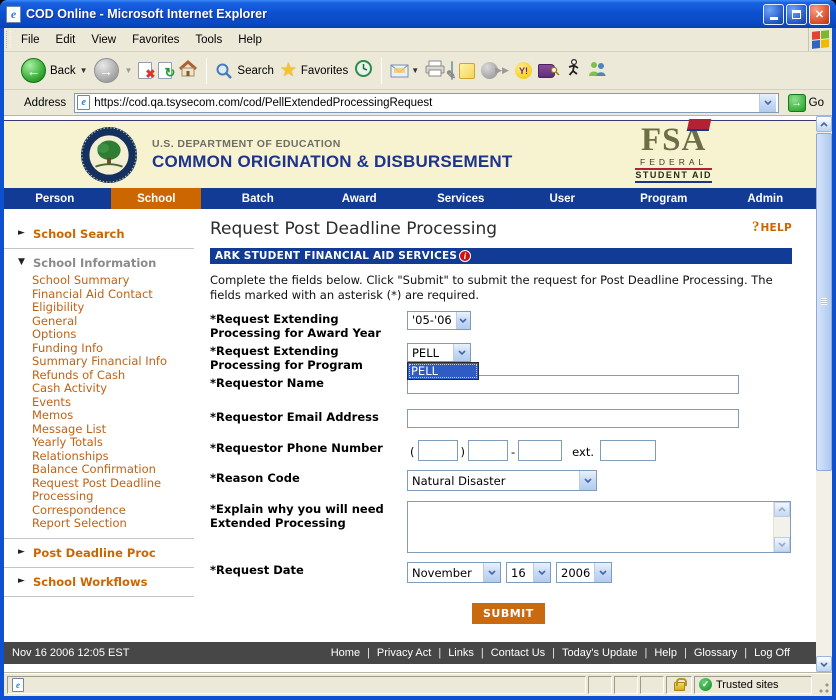  Describe the element at coordinates (113, 490) in the screenshot. I see `sidebar-link-request-post-deadline-processing: Request Post Deadline Processing` at that location.